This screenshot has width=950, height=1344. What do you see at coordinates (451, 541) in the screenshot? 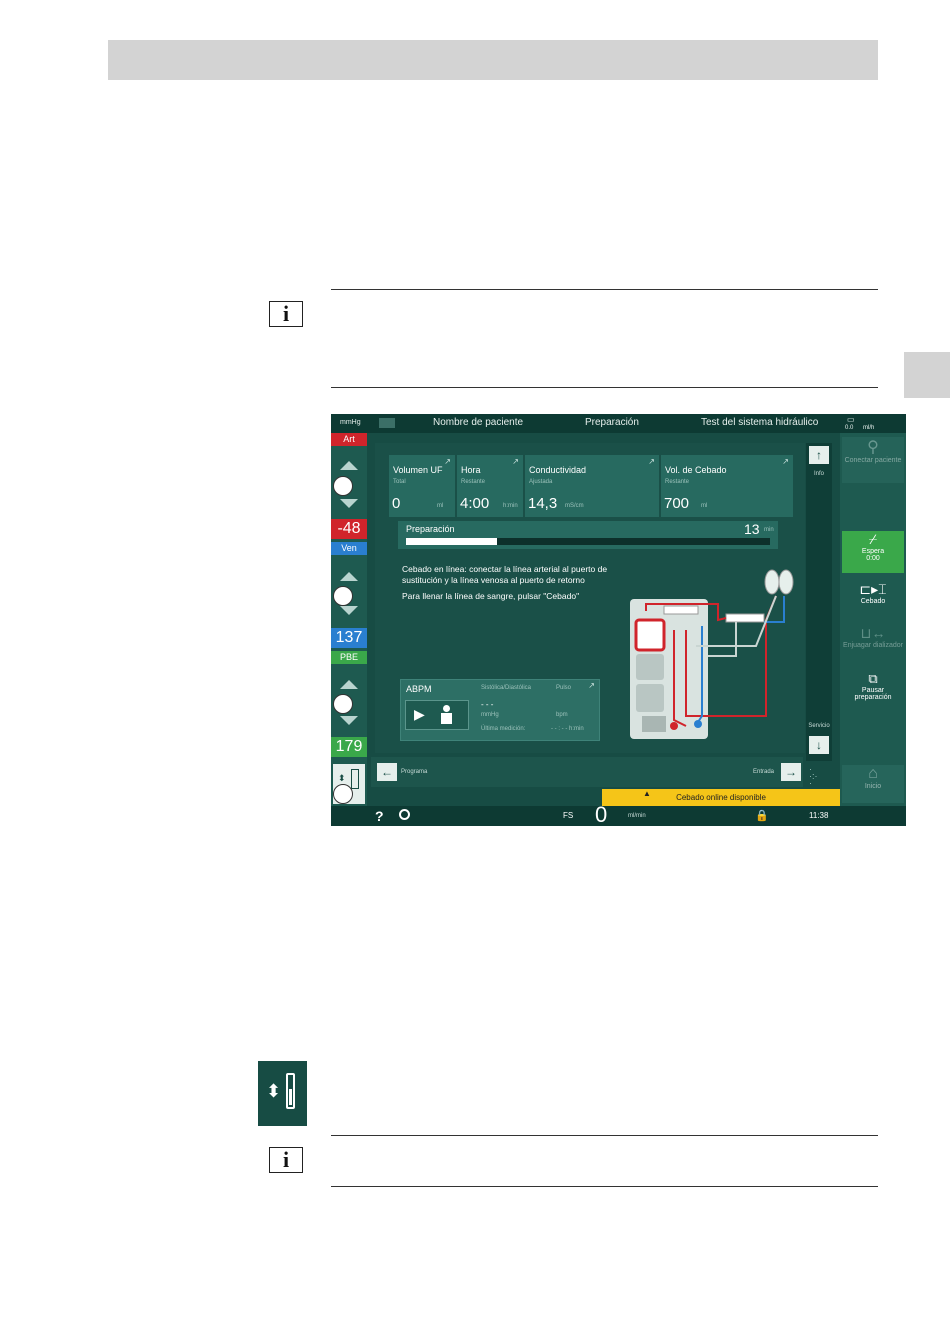
I see `progress-fill` at bounding box center [451, 541].